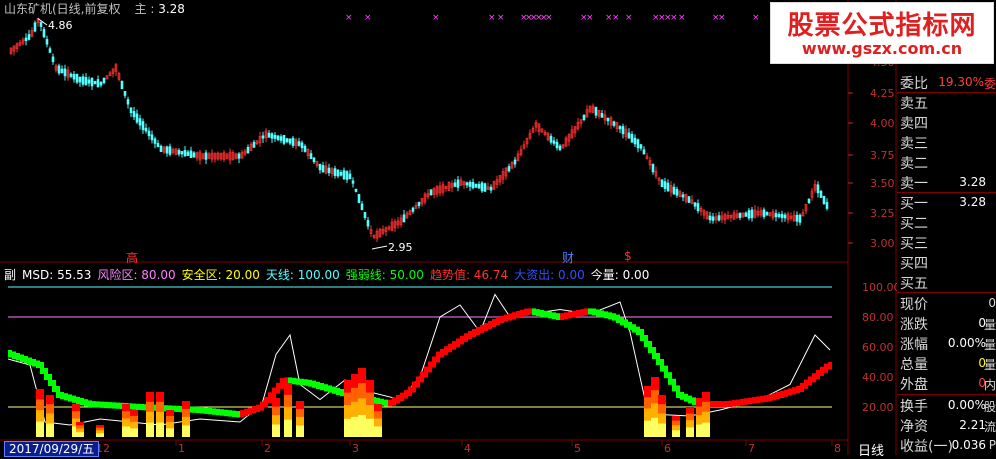 Image resolution: width=996 pixels, height=459 pixels. Describe the element at coordinates (882, 26) in the screenshot. I see `brand-name: 股票公式指标网` at that location.